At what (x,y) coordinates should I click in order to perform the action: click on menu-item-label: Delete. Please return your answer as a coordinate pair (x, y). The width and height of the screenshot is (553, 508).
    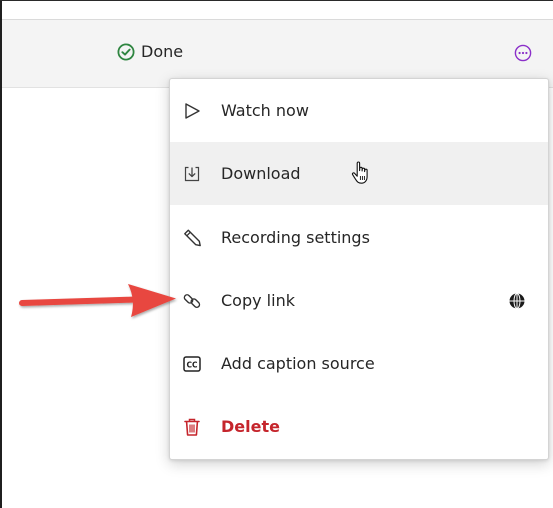
    Looking at the image, I should click on (250, 426).